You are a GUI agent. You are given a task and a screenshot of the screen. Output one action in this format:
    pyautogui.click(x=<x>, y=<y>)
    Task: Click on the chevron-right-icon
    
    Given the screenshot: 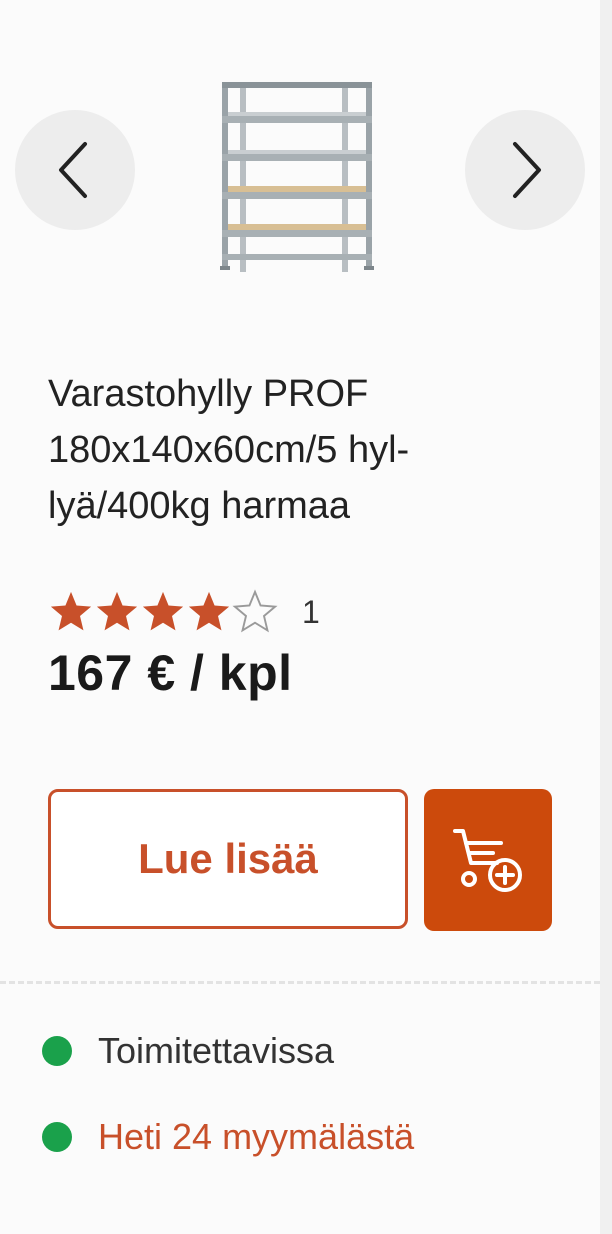 What is the action you would take?
    pyautogui.click(x=527, y=170)
    